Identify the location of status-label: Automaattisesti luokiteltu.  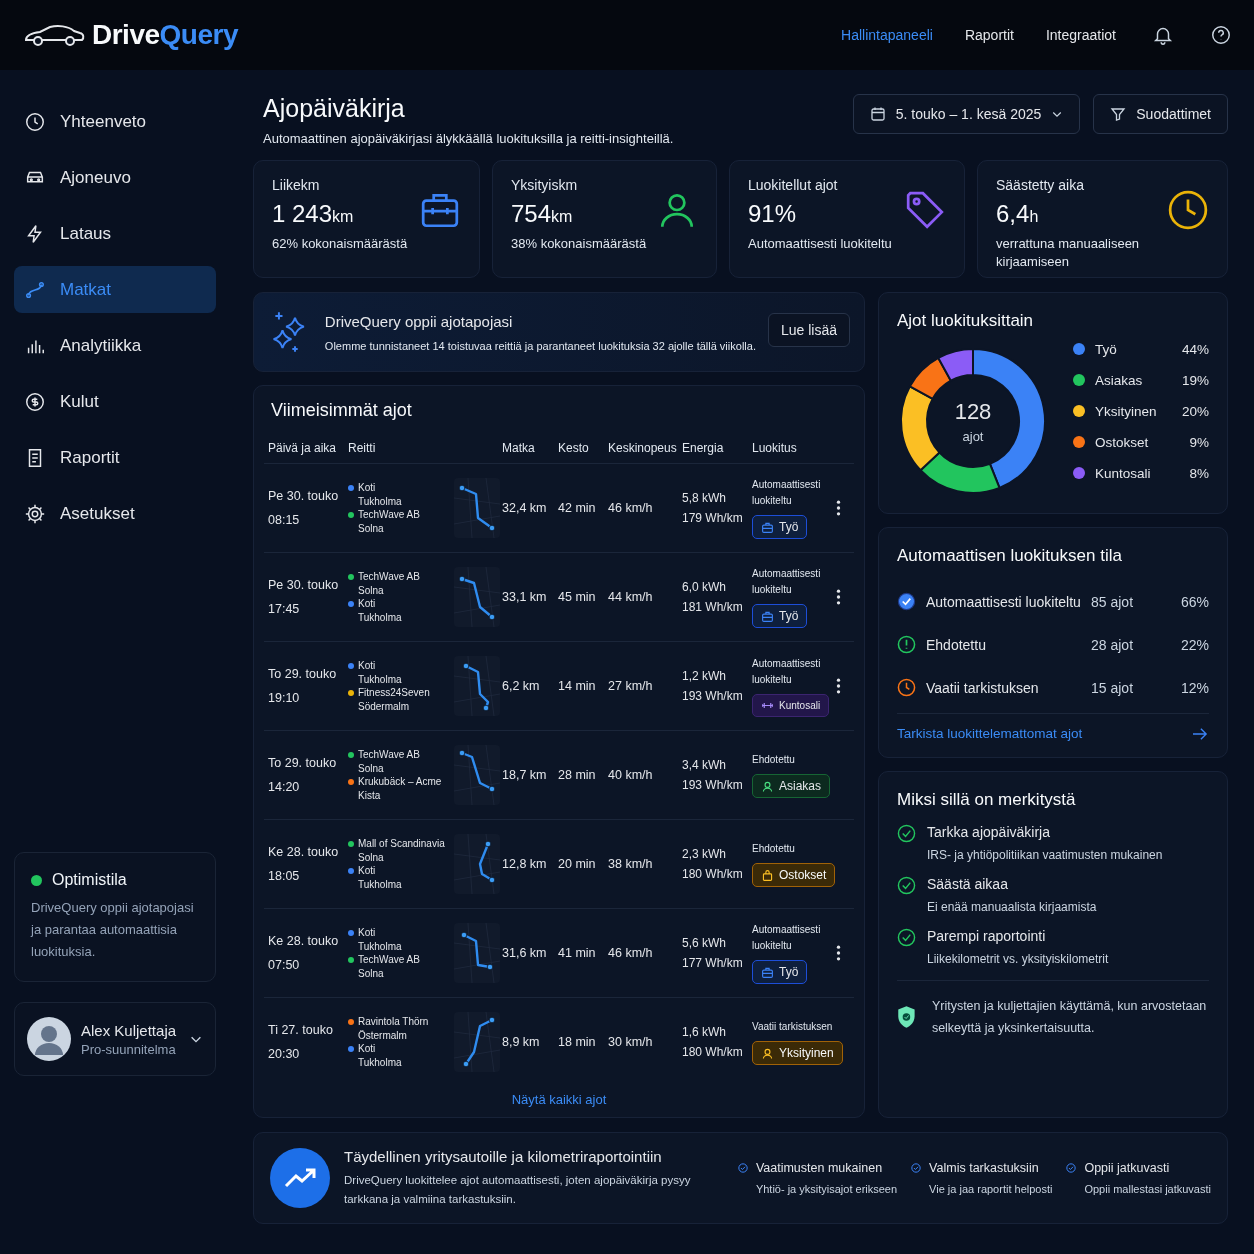
(1003, 601).